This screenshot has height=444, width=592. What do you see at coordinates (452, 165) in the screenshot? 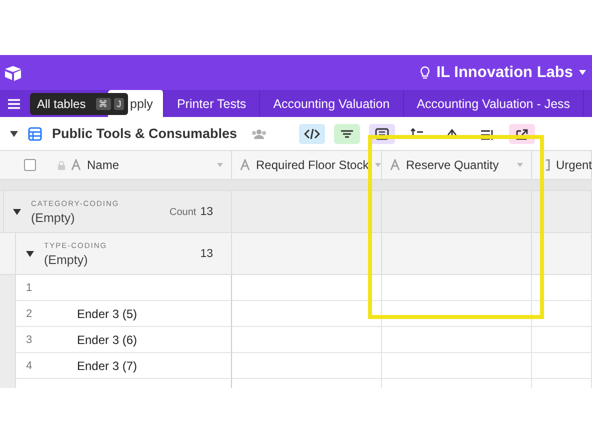
I see `column-header: Reserve Quantity` at bounding box center [452, 165].